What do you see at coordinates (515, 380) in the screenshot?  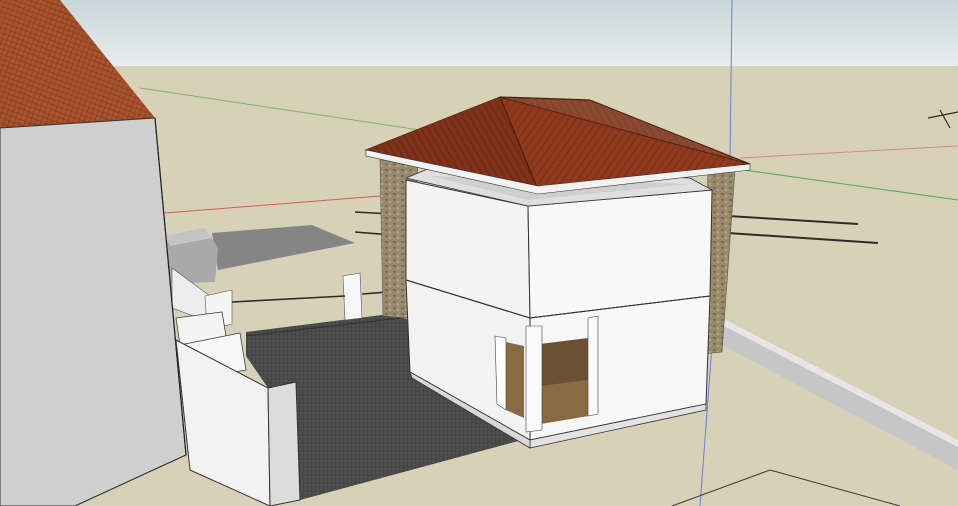 I see `door-opening-left` at bounding box center [515, 380].